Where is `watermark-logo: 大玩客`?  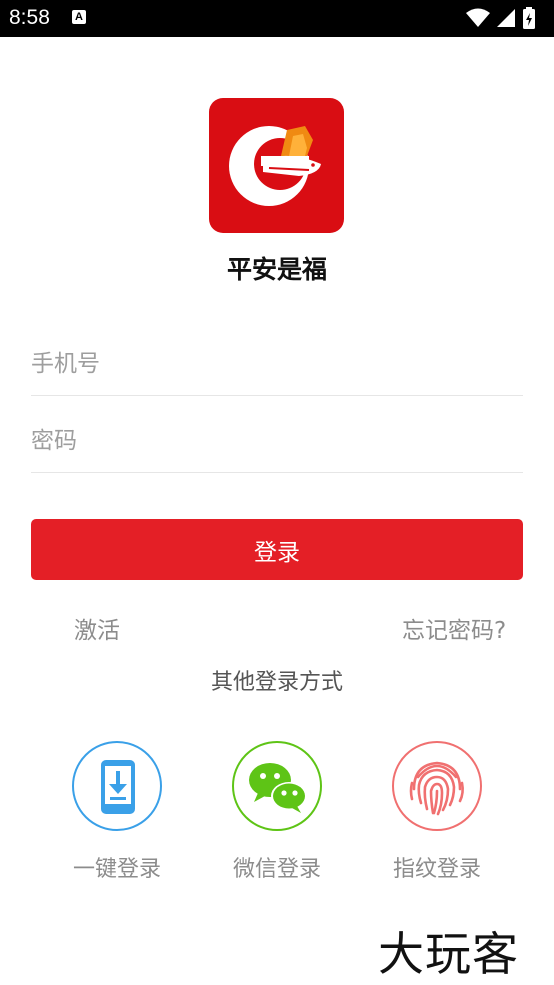
watermark-logo: 大玩客 is located at coordinates (448, 954).